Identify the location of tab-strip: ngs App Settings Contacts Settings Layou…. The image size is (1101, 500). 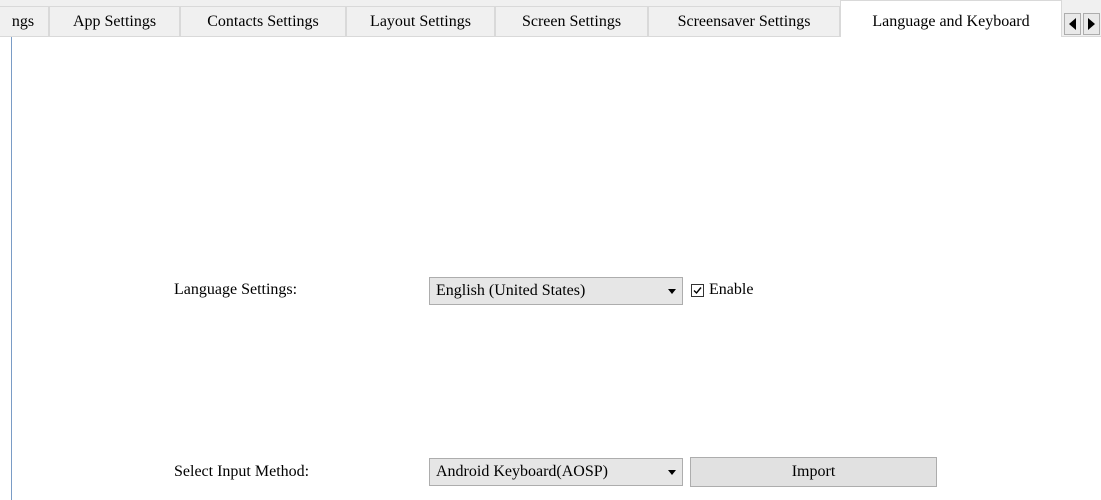
(550, 18).